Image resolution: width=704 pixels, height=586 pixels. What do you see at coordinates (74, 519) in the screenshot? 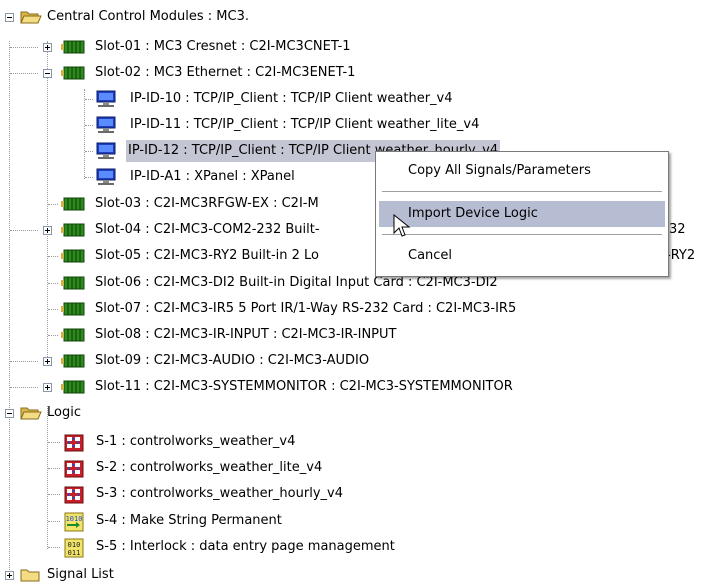
I see `svg-text: 1010` at bounding box center [74, 519].